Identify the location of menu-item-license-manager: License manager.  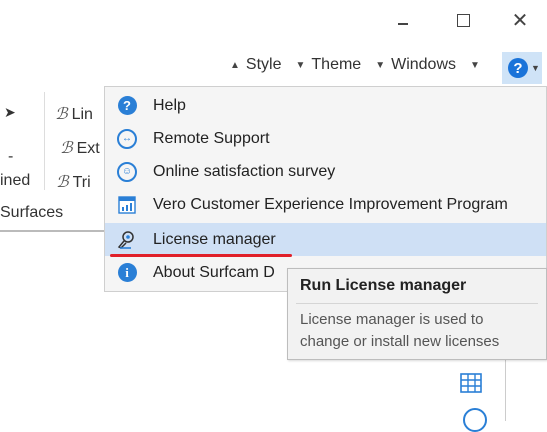
(325, 239).